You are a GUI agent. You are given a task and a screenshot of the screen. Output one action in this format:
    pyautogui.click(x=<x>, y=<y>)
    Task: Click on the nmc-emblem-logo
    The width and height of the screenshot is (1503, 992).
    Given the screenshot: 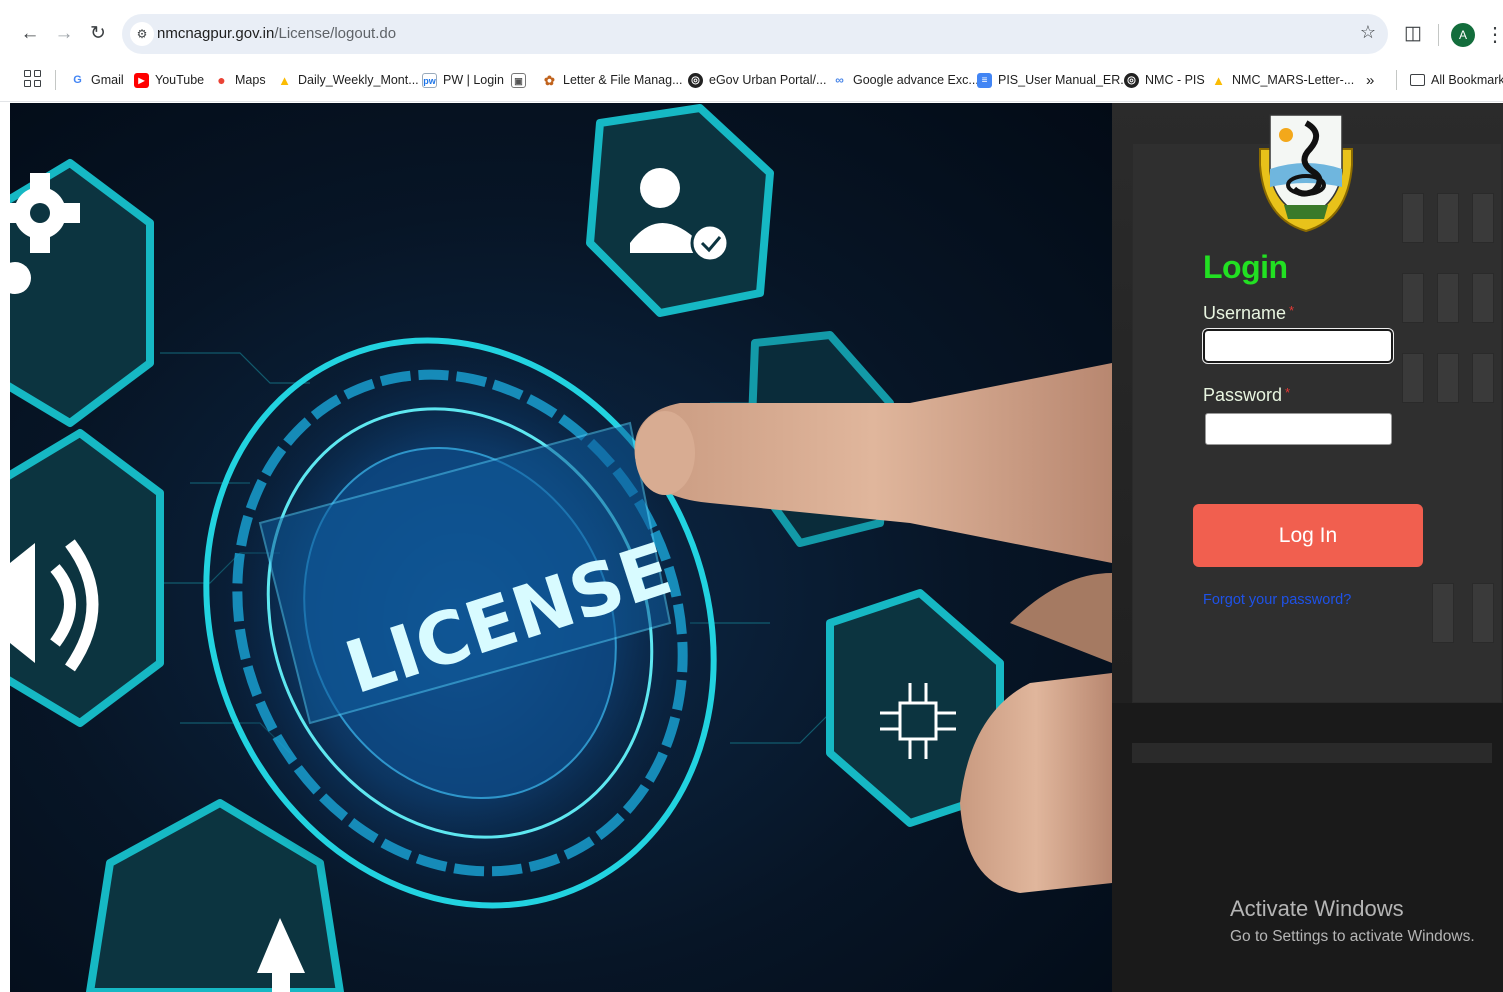 What is the action you would take?
    pyautogui.click(x=1306, y=173)
    